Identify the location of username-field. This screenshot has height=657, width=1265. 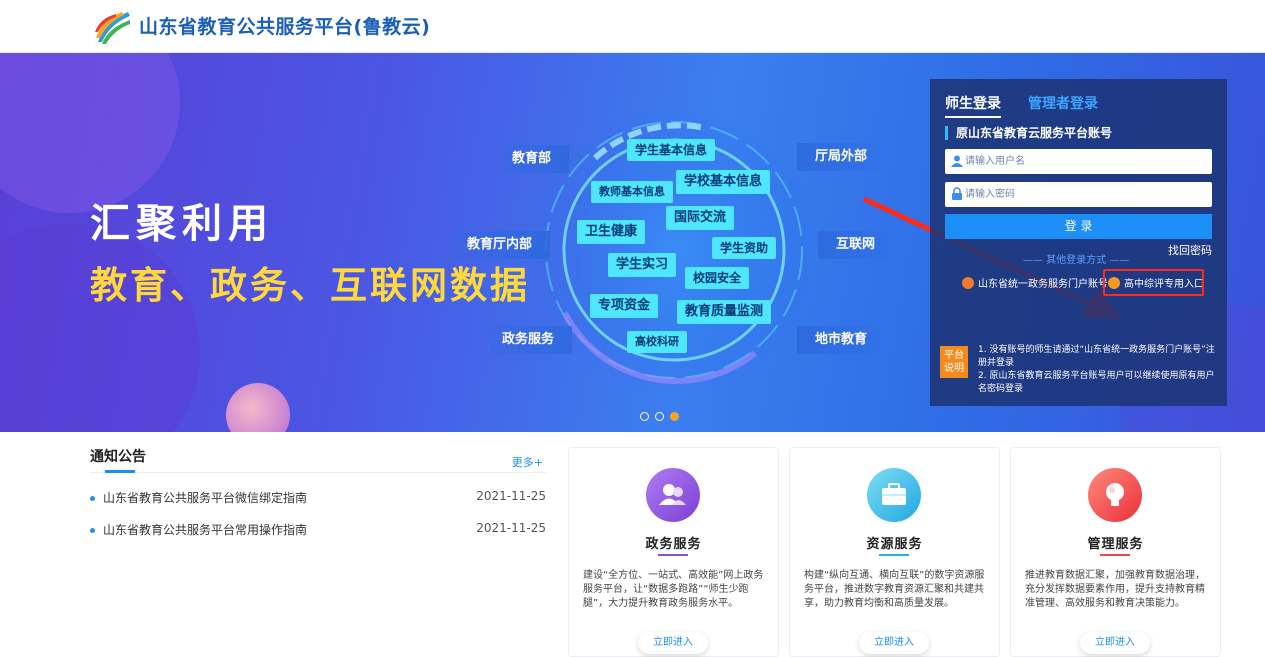
(1078, 161).